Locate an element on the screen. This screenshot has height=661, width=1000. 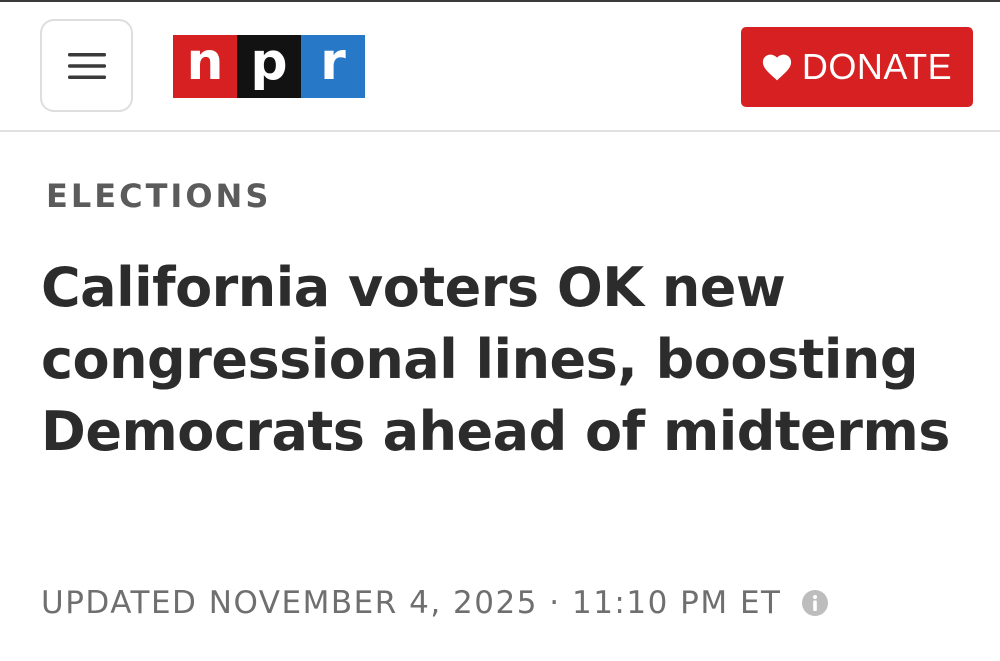
info-icon is located at coordinates (815, 603).